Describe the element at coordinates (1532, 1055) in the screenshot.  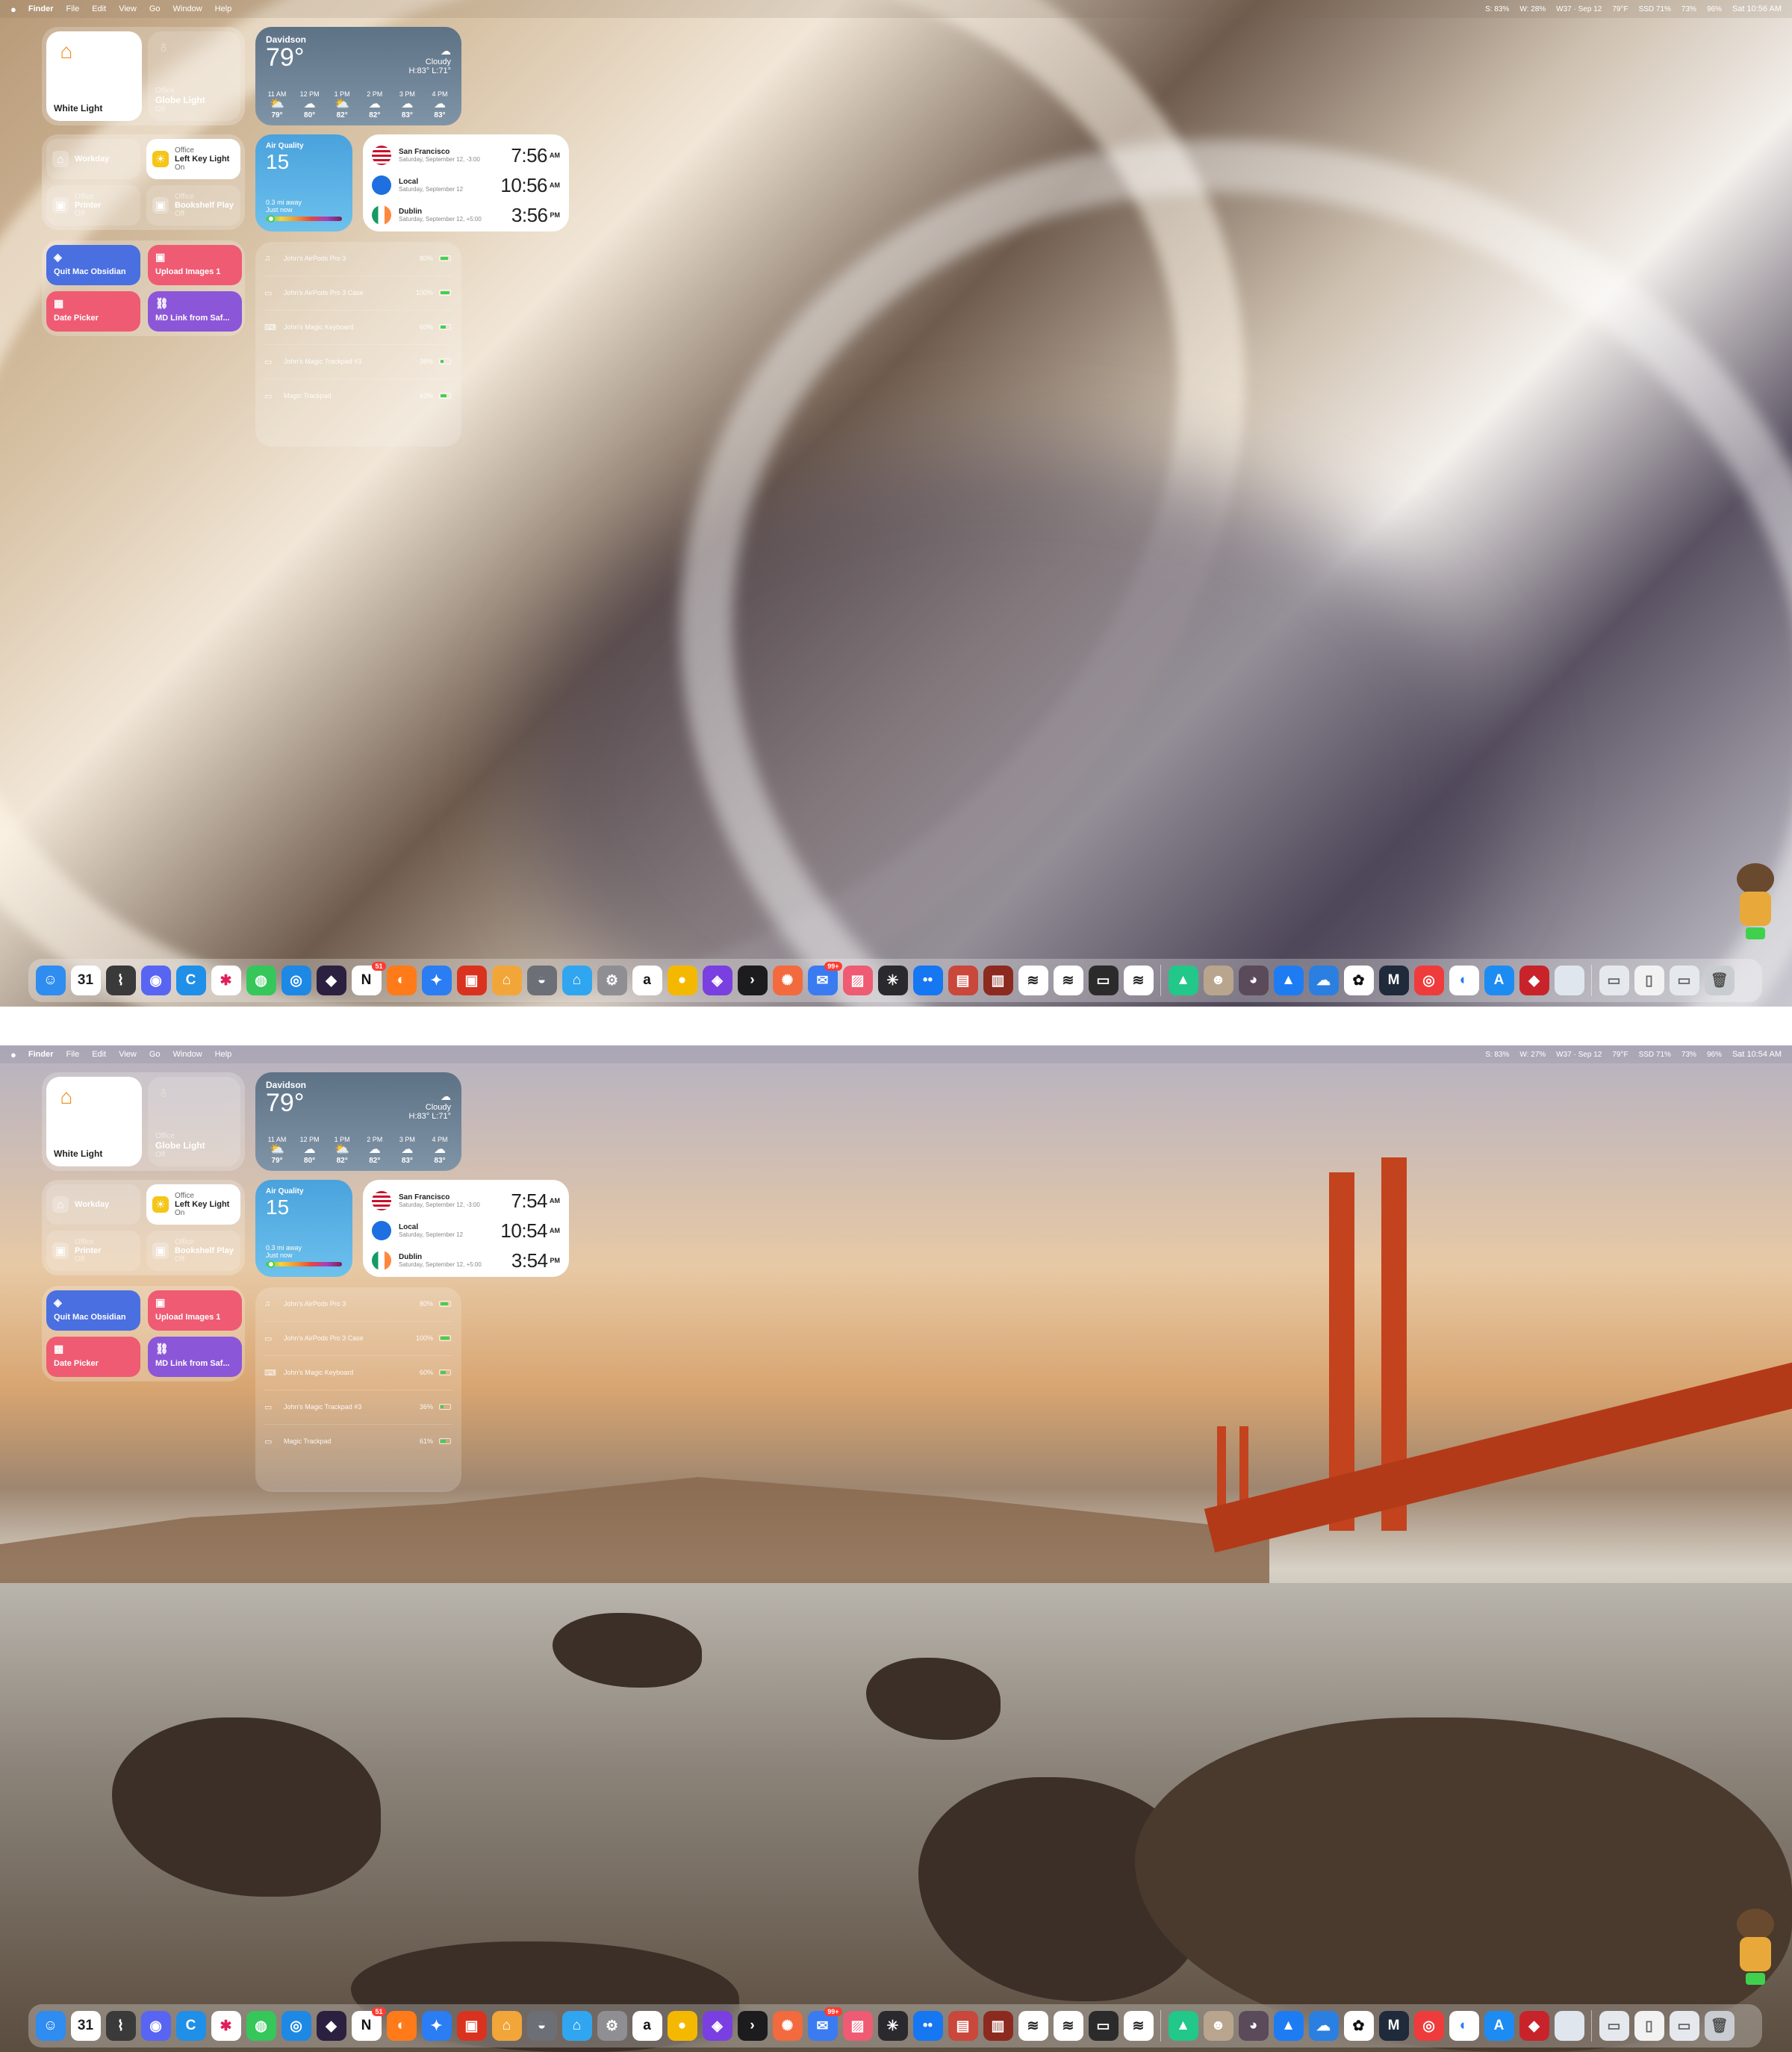
I see `wifi-usage-status: W: 27%` at that location.